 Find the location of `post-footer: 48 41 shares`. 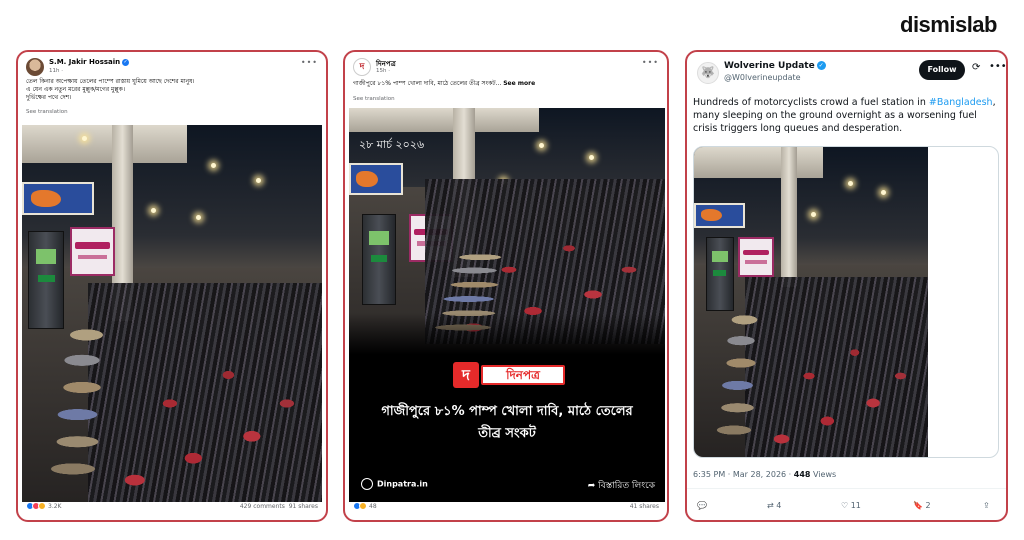

post-footer: 48 41 shares is located at coordinates (506, 508).